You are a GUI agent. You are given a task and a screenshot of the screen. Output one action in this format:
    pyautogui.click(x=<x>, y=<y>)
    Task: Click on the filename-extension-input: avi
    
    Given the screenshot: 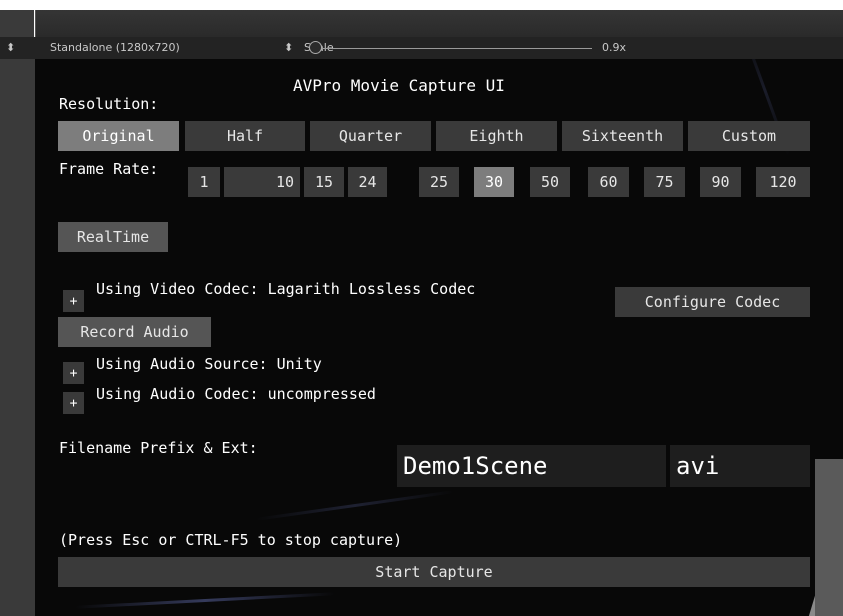 What is the action you would take?
    pyautogui.click(x=740, y=466)
    